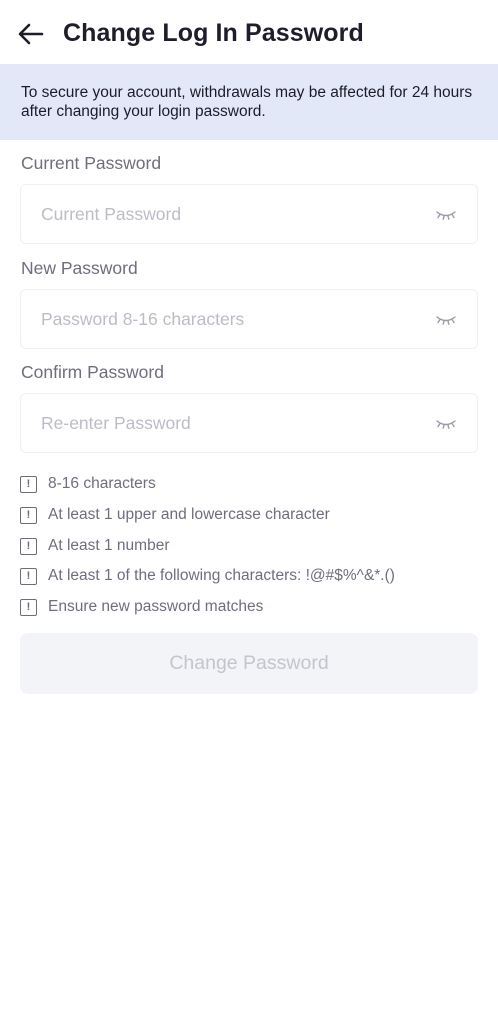 This screenshot has height=1024, width=498. What do you see at coordinates (231, 423) in the screenshot?
I see `confirm-password-input` at bounding box center [231, 423].